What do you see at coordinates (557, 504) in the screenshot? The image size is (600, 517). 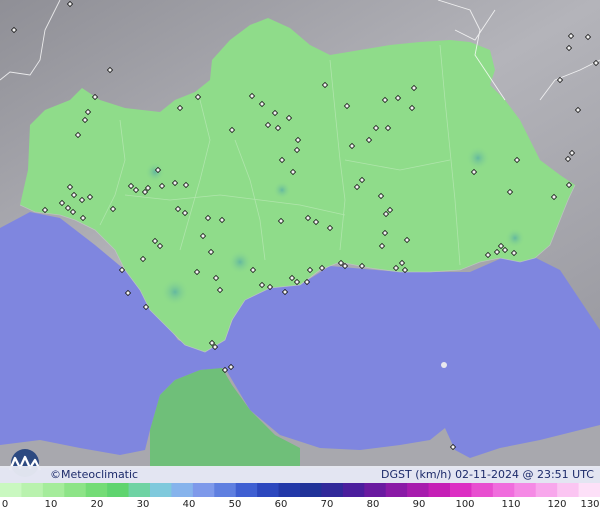 I see `legend-tick-label: 120` at bounding box center [557, 504].